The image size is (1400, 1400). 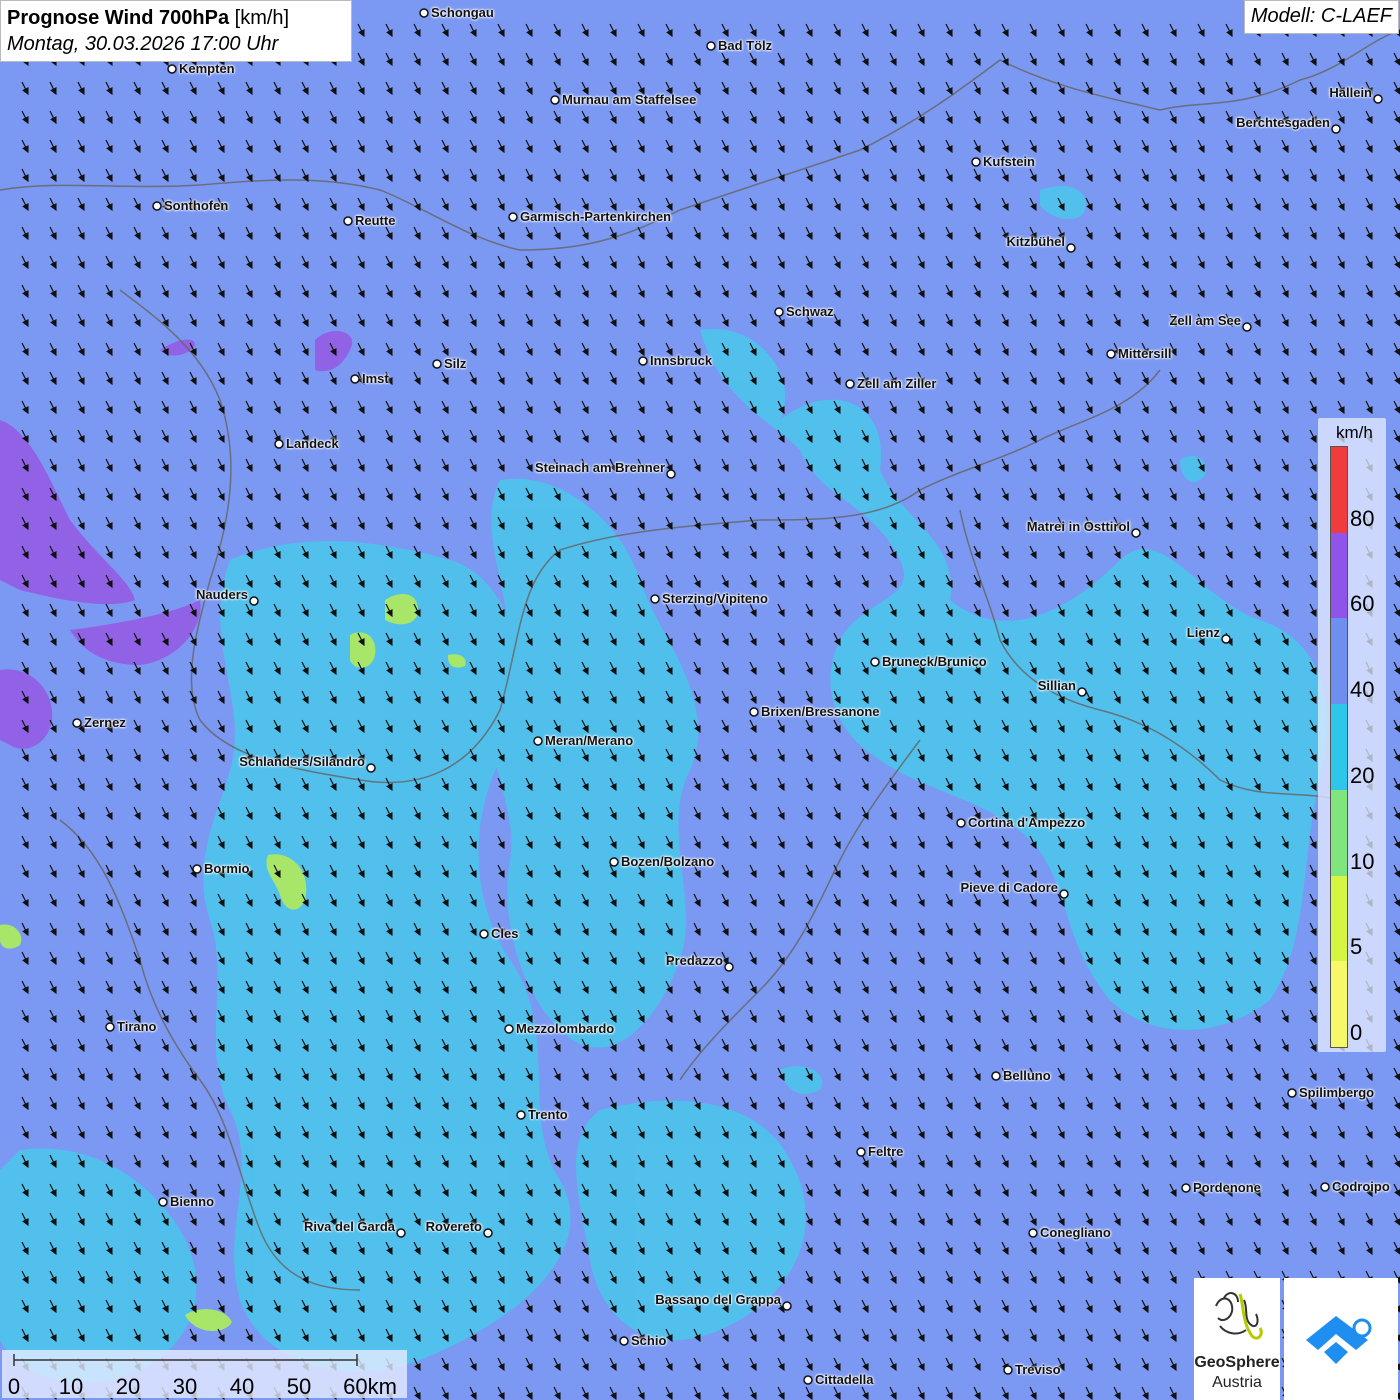 I want to click on city-label: Schlanders/Silandro, so click(x=302, y=761).